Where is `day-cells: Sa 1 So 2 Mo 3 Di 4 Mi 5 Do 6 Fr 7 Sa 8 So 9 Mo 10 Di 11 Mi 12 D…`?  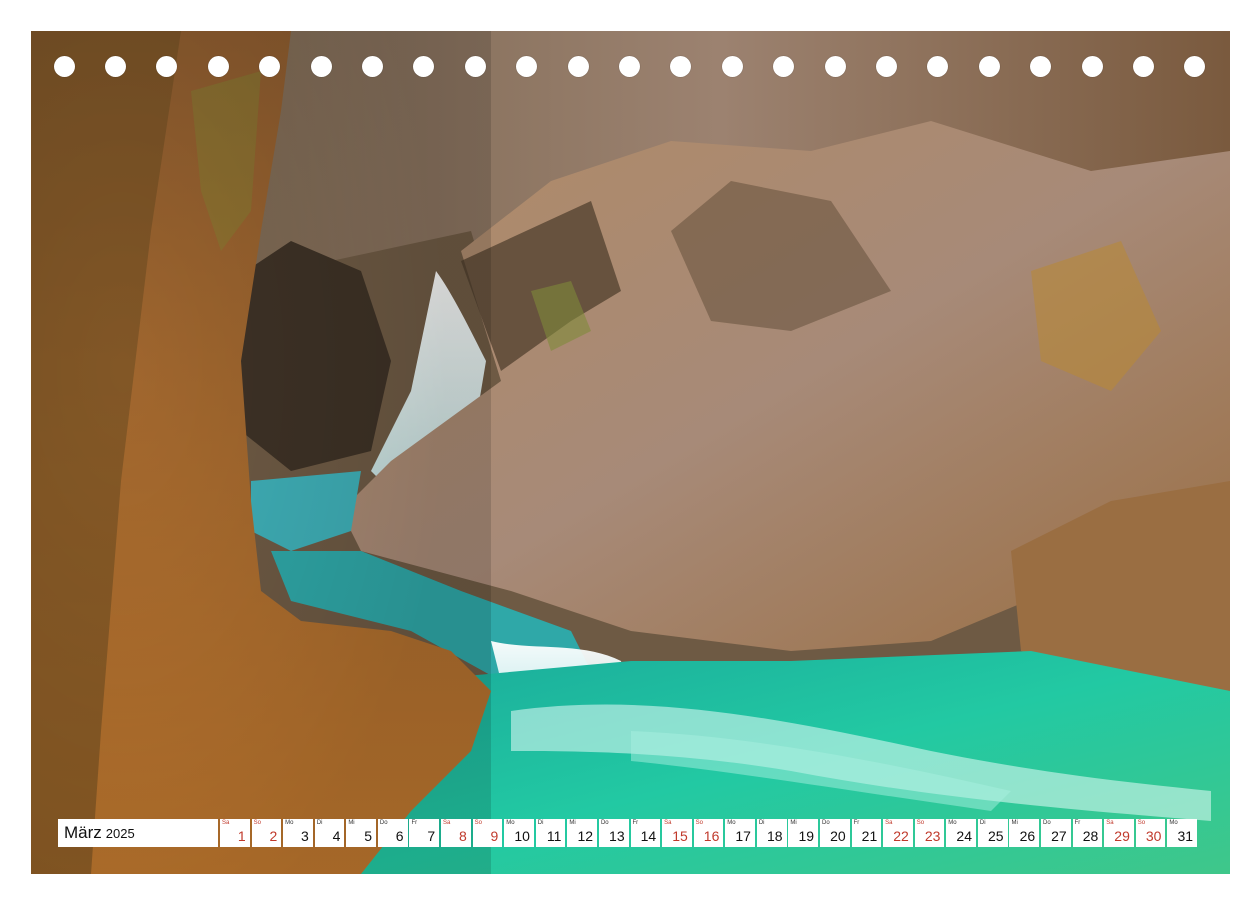
day-cells: Sa 1 So 2 Mo 3 Di 4 Mi 5 Do 6 Fr 7 Sa 8 So 9 Mo 10 Di 11 Mi 12 D… is located at coordinates (709, 833).